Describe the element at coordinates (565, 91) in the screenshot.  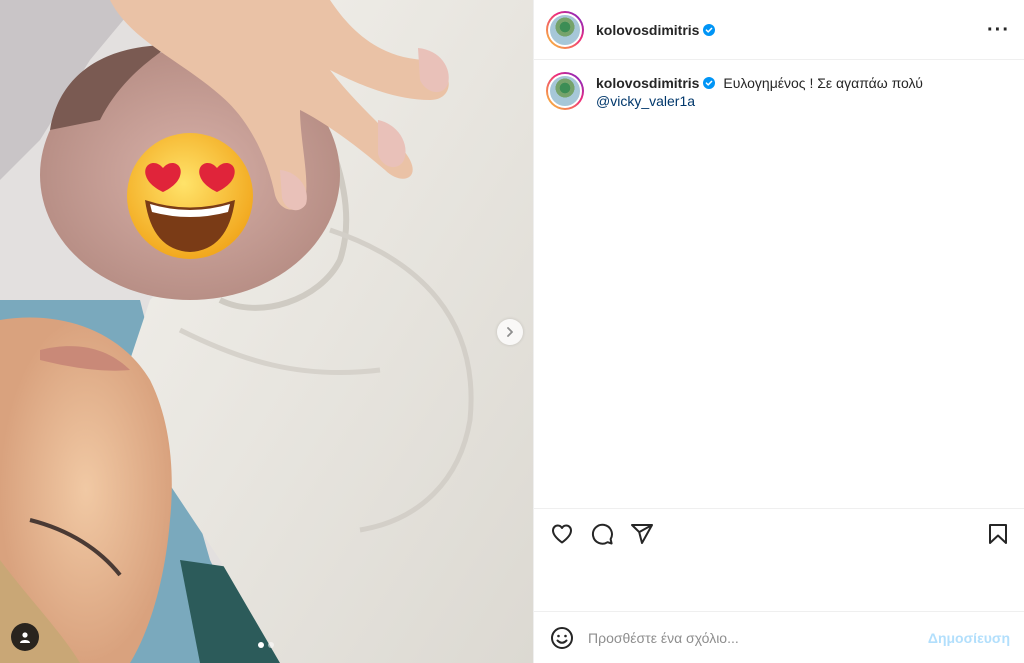
I see `caption-avatar` at that location.